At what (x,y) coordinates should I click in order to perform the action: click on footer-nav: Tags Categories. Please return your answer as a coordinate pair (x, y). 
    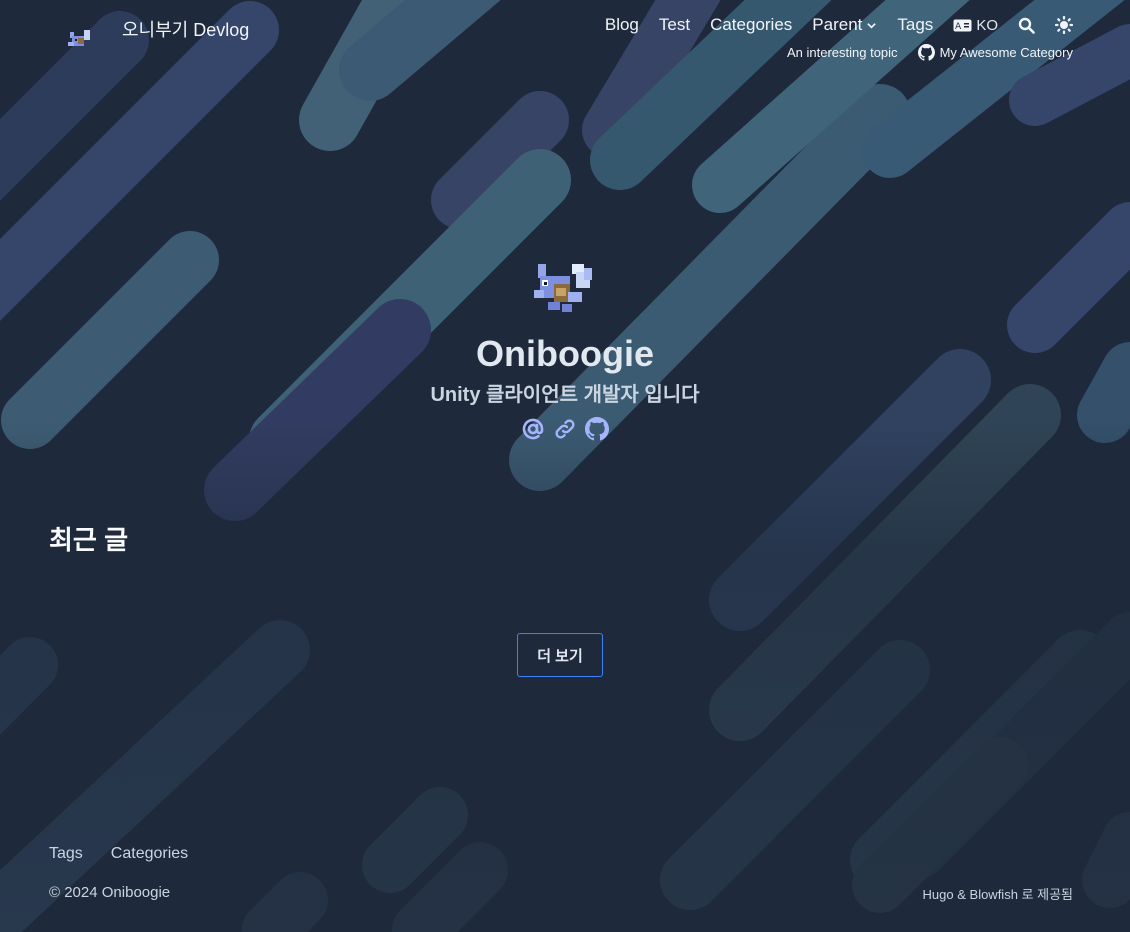
    Looking at the image, I should click on (118, 854).